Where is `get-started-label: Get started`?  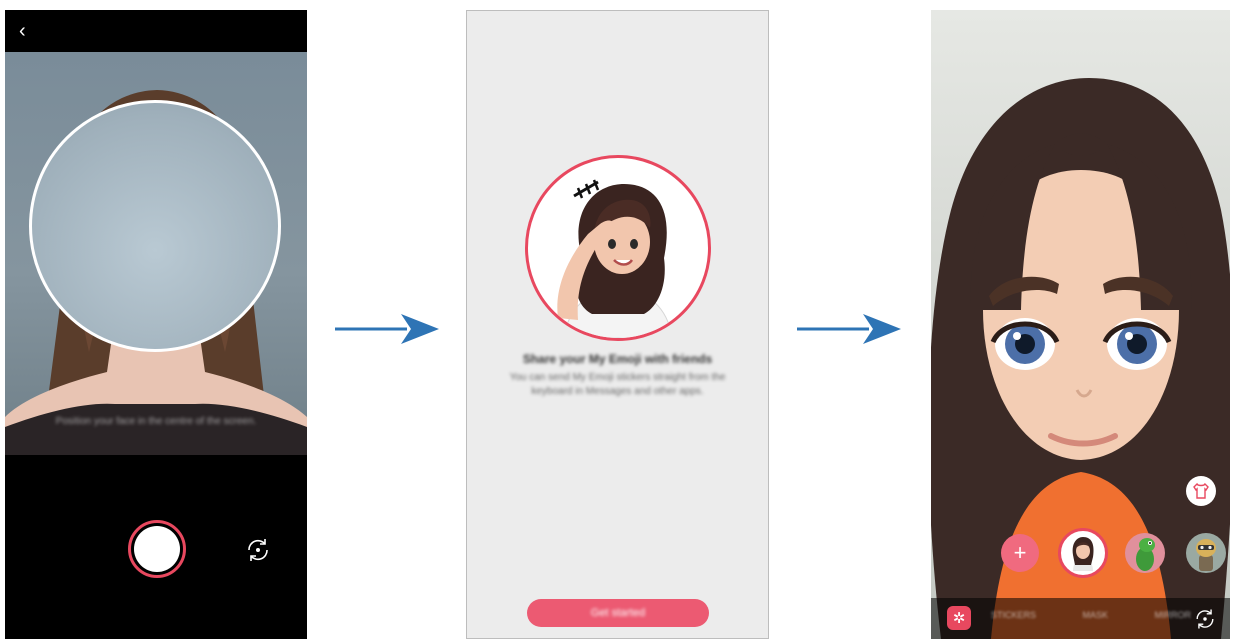 get-started-label: Get started is located at coordinates (618, 613).